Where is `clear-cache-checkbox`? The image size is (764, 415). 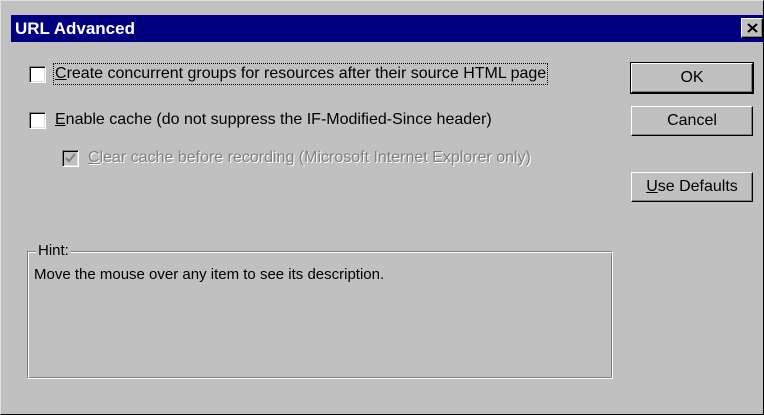 clear-cache-checkbox is located at coordinates (70, 158).